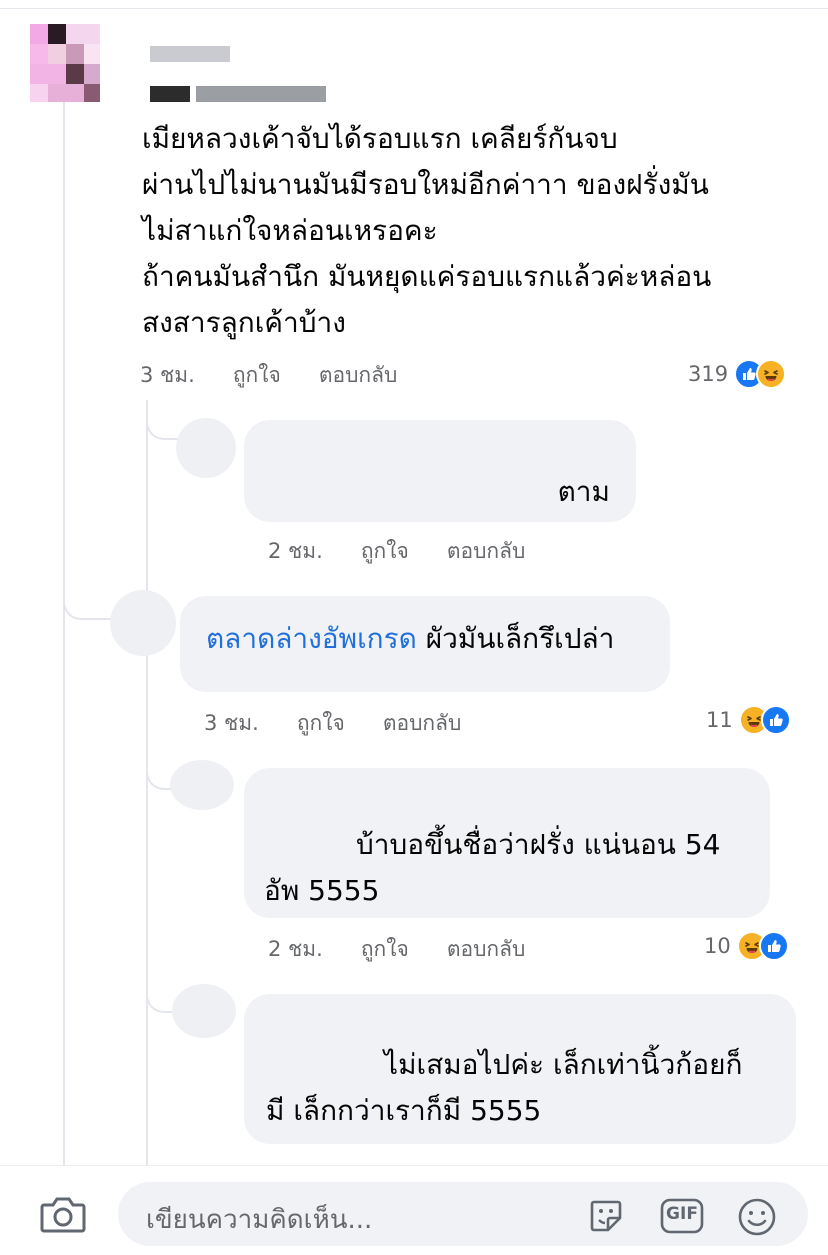 The image size is (828, 1255). What do you see at coordinates (737, 374) in the screenshot?
I see `reaction-summary: 319` at bounding box center [737, 374].